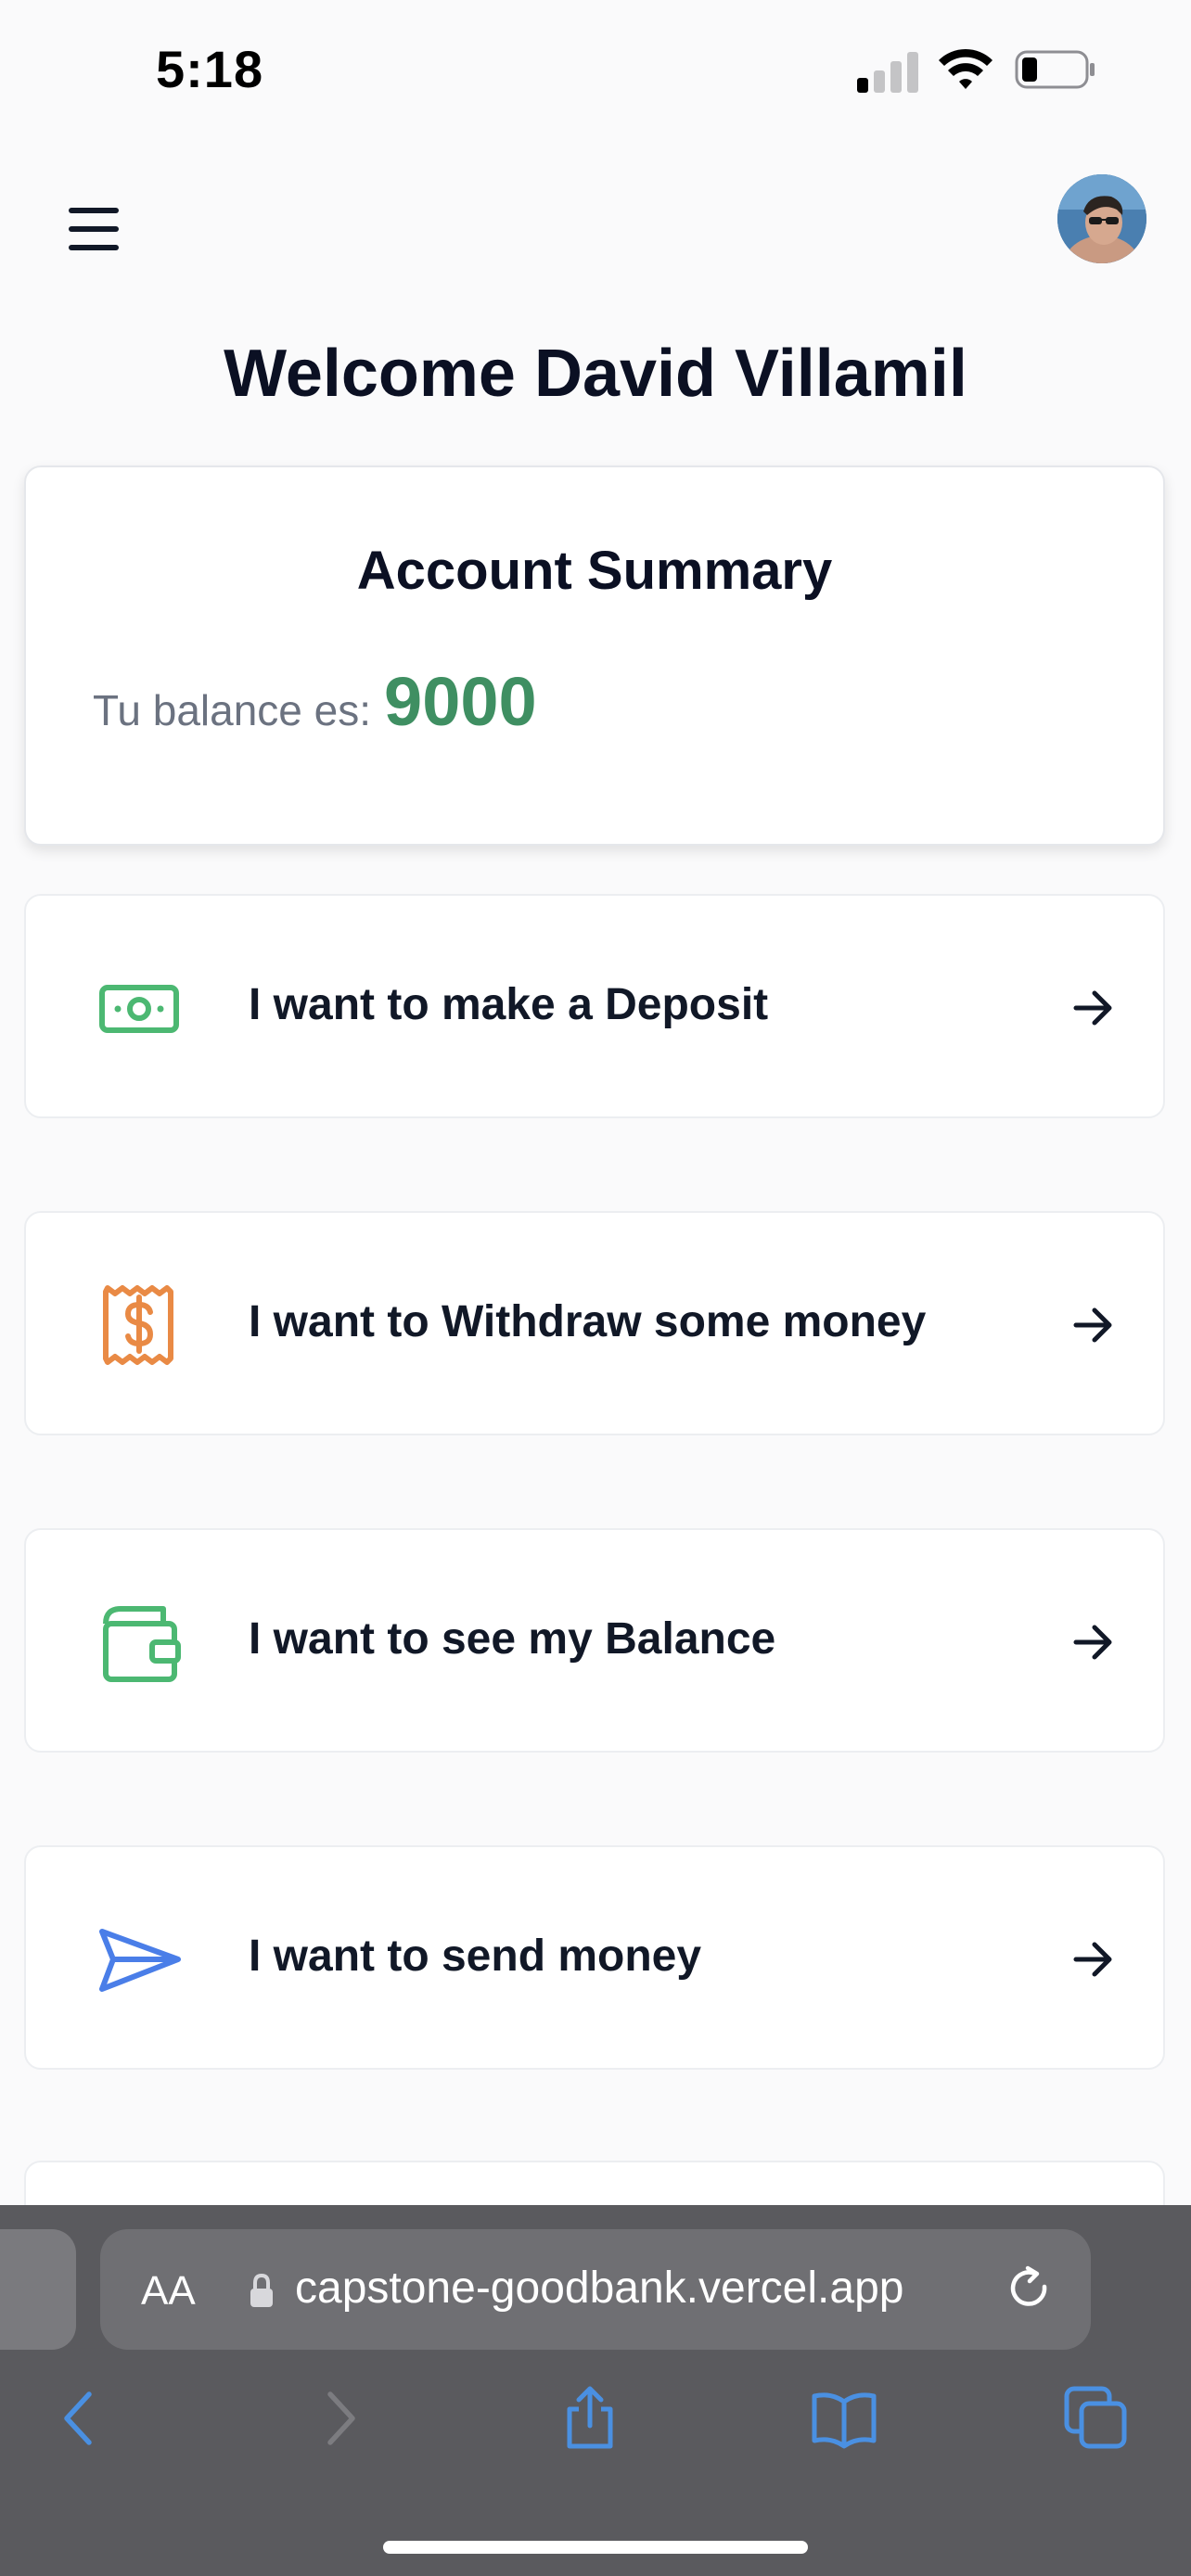  Describe the element at coordinates (1055, 69) in the screenshot. I see `battery-icon` at that location.